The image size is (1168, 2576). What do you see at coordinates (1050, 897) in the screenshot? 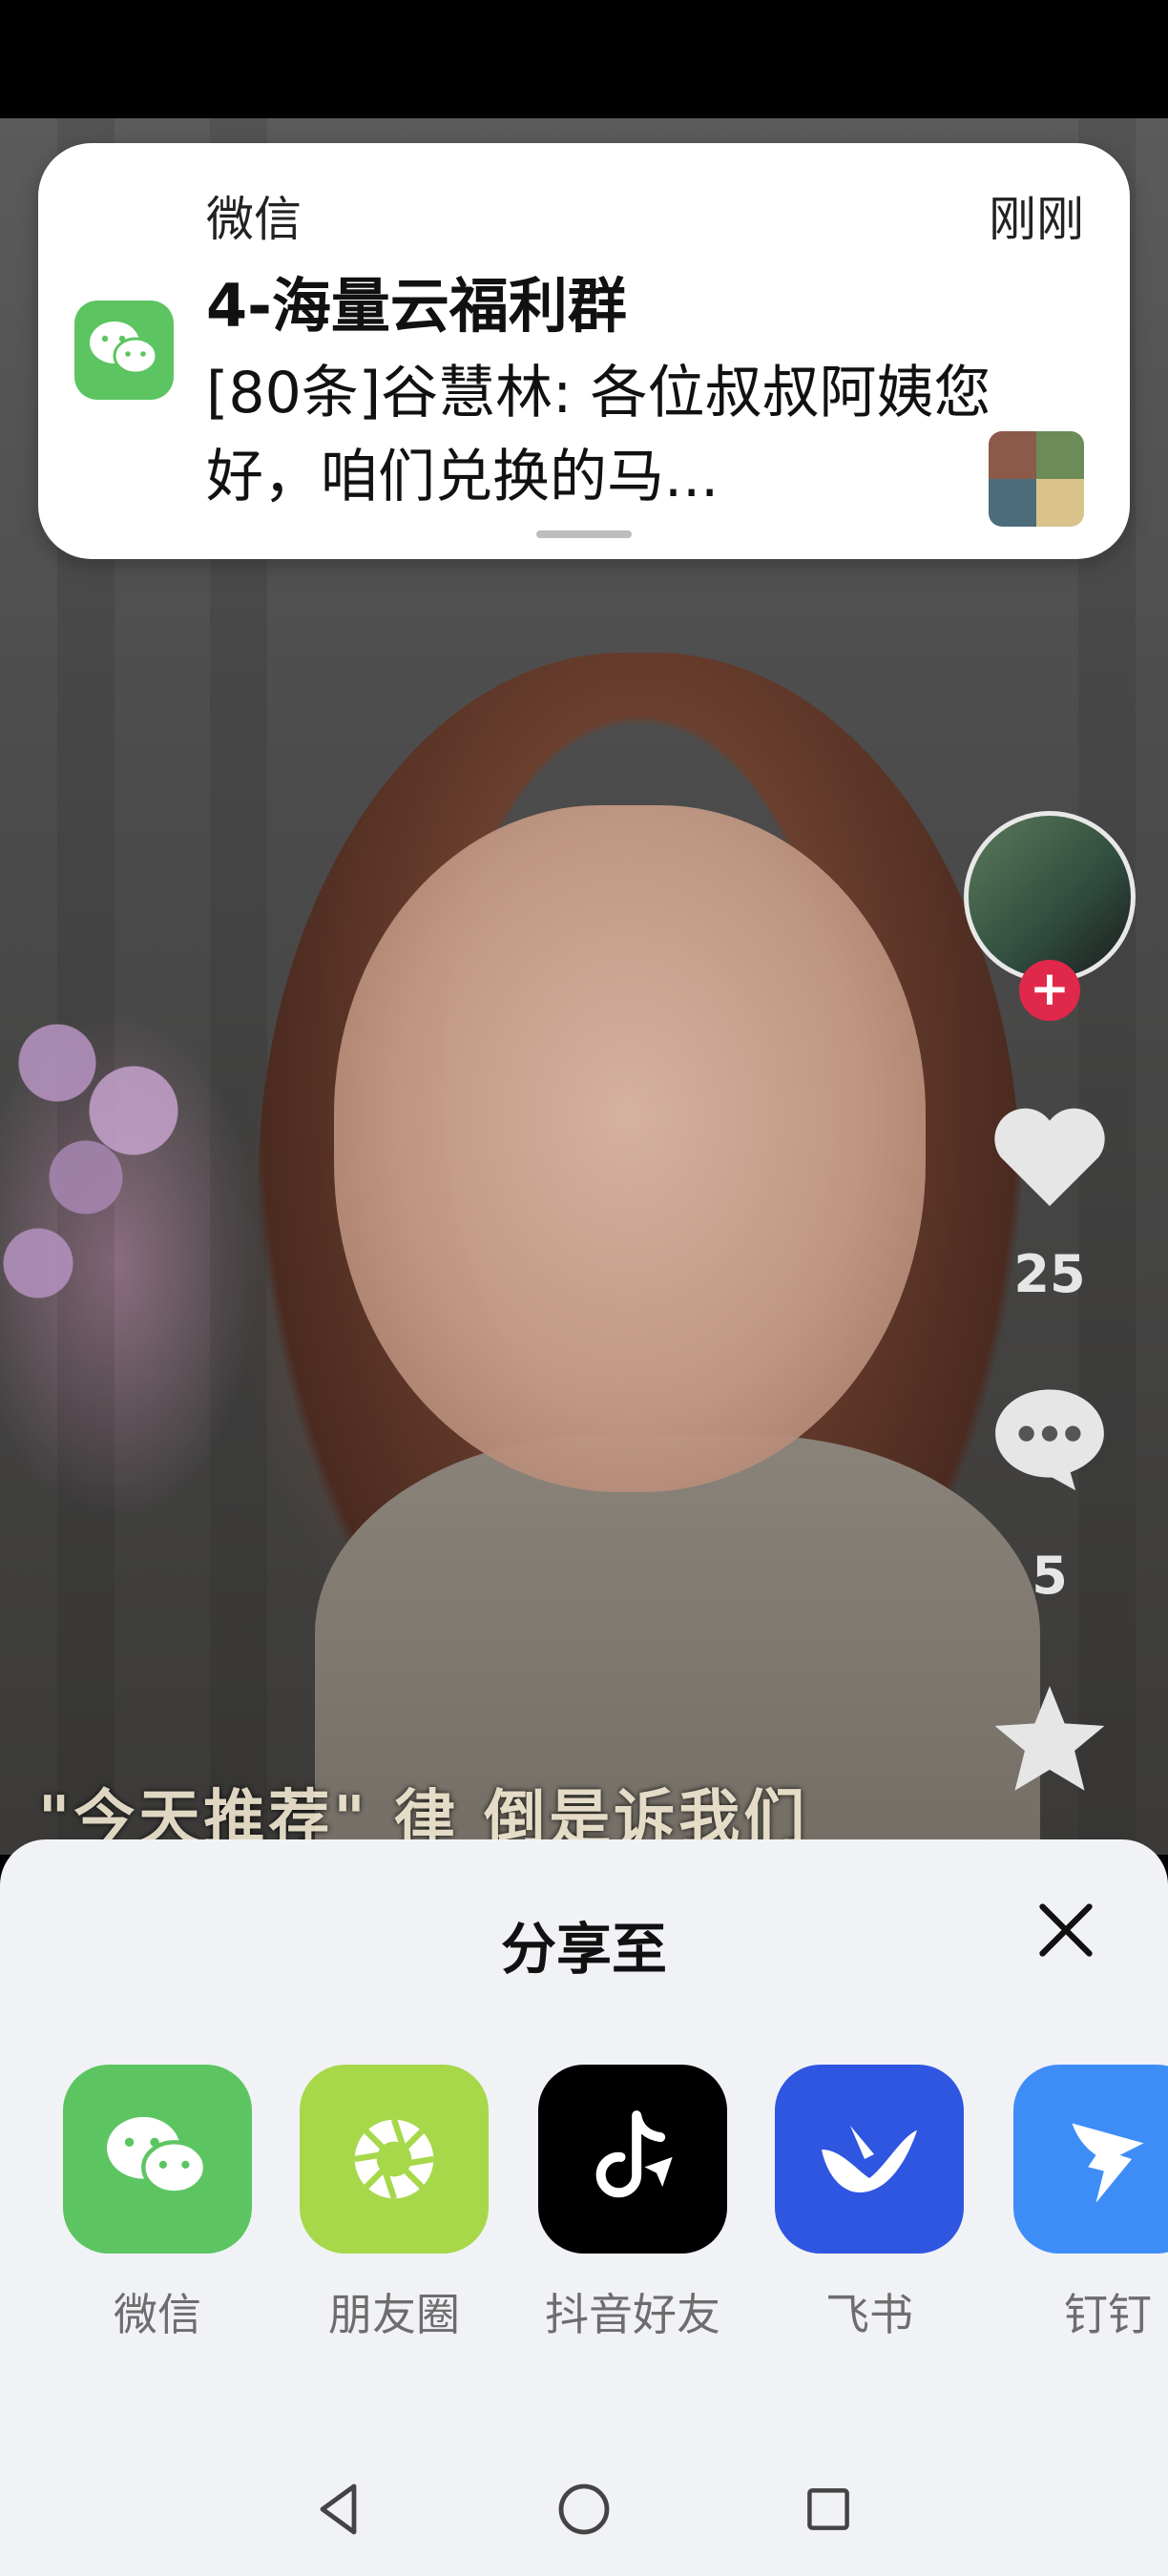
I see `creator-avatar` at bounding box center [1050, 897].